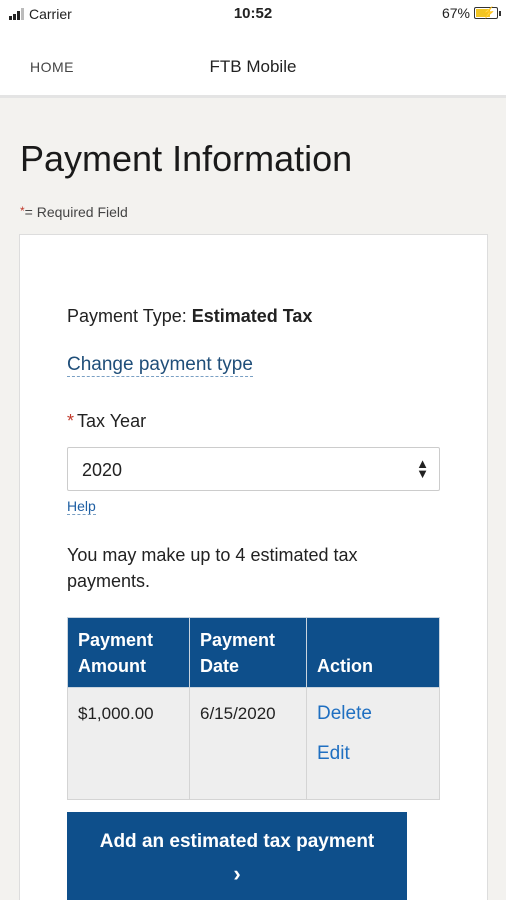 This screenshot has height=900, width=506. Describe the element at coordinates (102, 470) in the screenshot. I see `tax-year-value: 2020` at that location.